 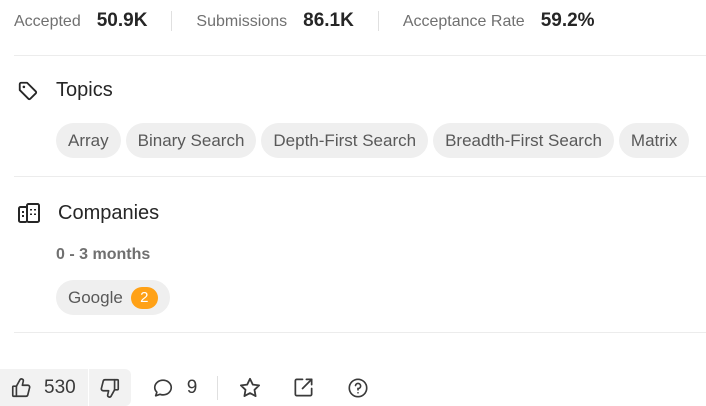 I want to click on thumbs-down-icon, so click(x=110, y=388).